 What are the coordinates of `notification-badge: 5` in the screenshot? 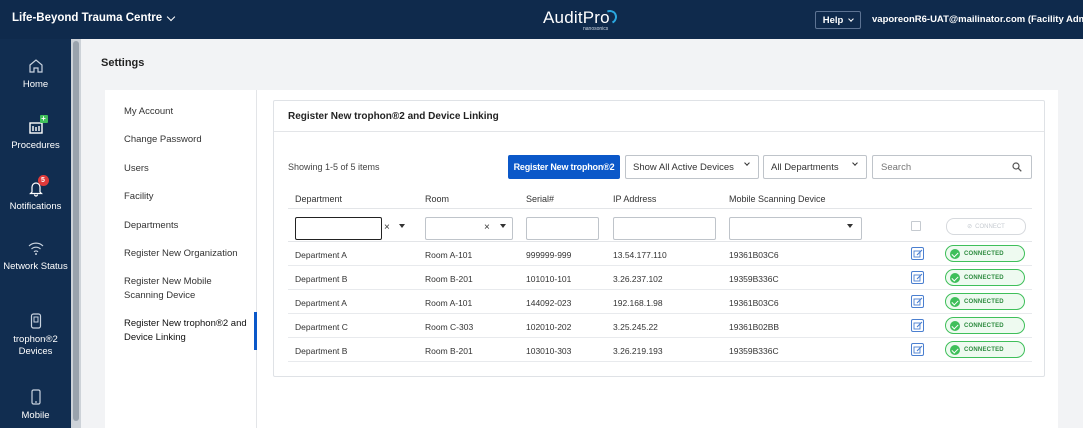 It's located at (43, 180).